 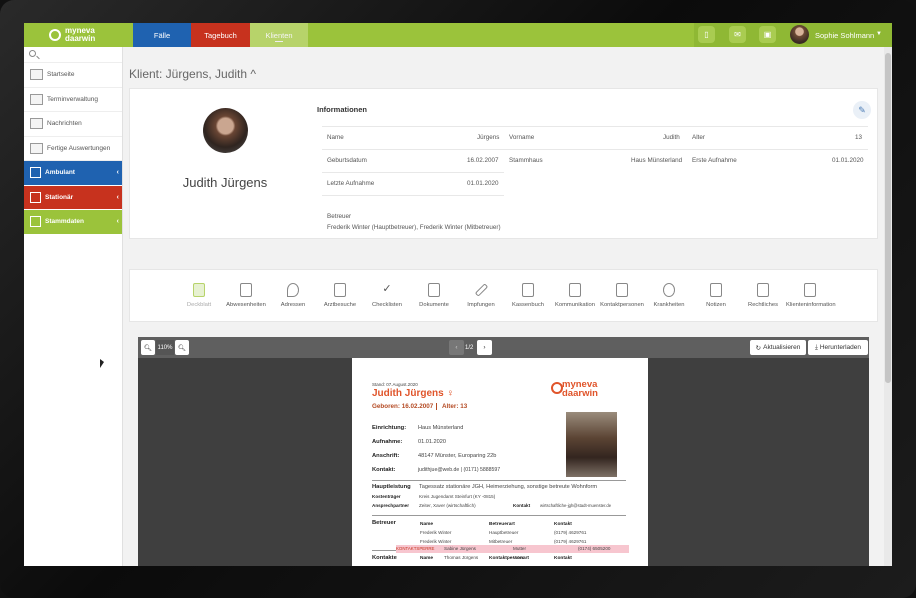 What do you see at coordinates (669, 295) in the screenshot?
I see `tool-krankheiten: Krankheiten` at bounding box center [669, 295].